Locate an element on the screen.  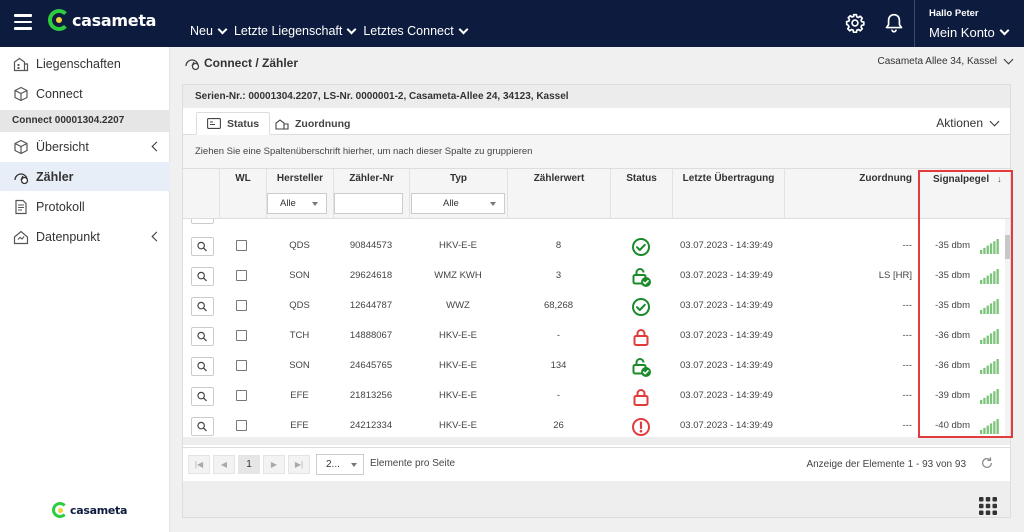
brand-logo-icon is located at coordinates (59, 20).